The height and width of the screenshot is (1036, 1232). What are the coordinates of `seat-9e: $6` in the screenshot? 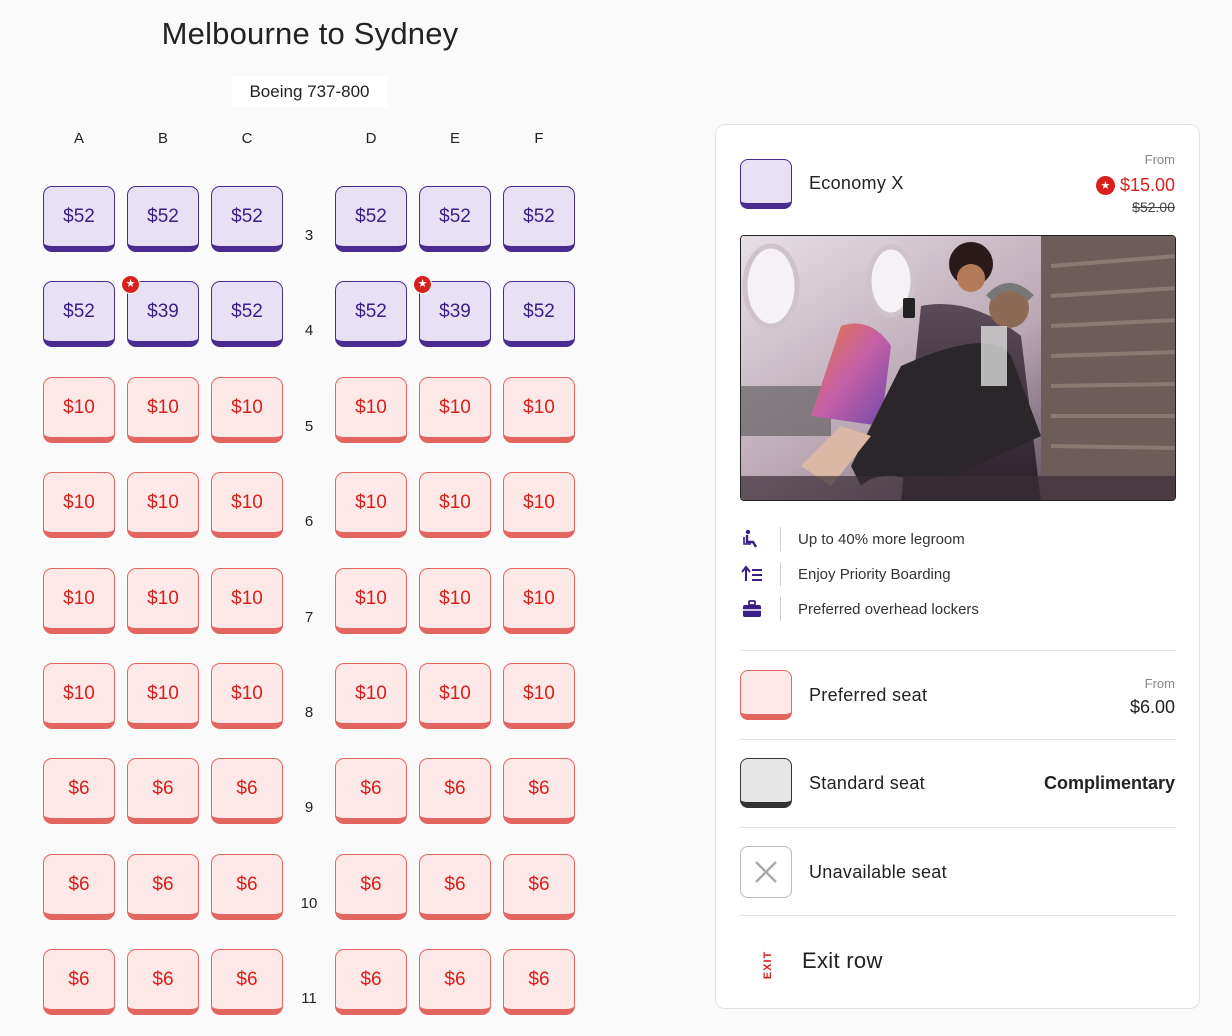 It's located at (455, 791).